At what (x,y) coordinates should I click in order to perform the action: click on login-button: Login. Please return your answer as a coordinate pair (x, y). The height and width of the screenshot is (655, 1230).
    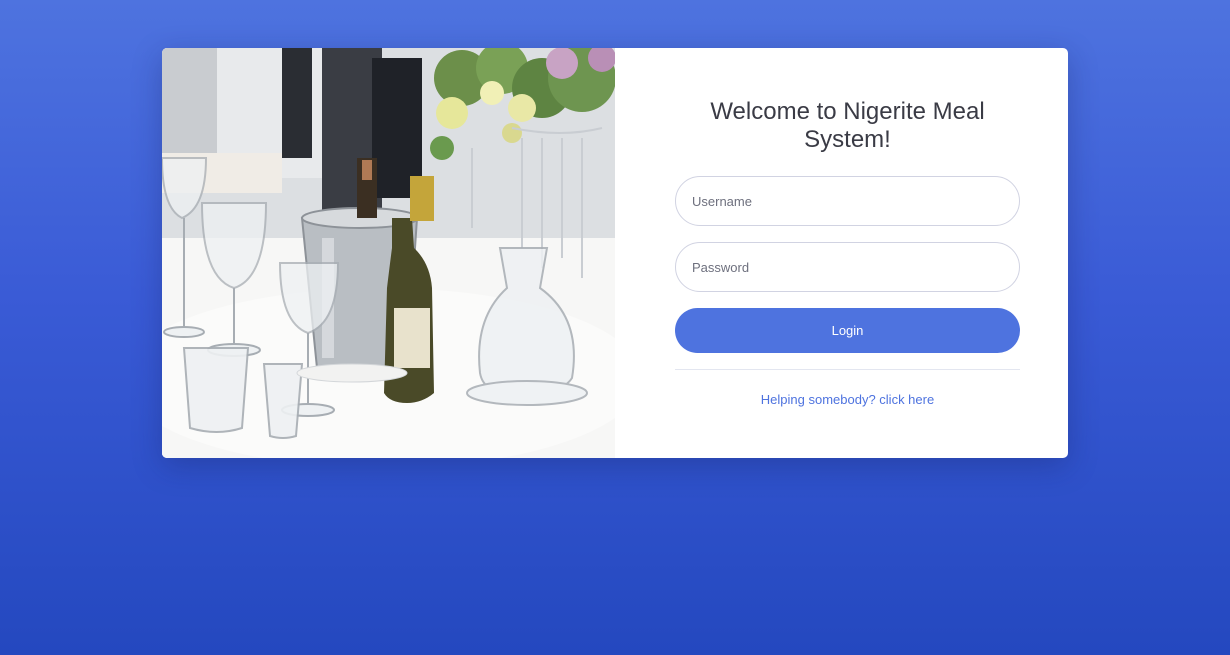
    Looking at the image, I should click on (847, 330).